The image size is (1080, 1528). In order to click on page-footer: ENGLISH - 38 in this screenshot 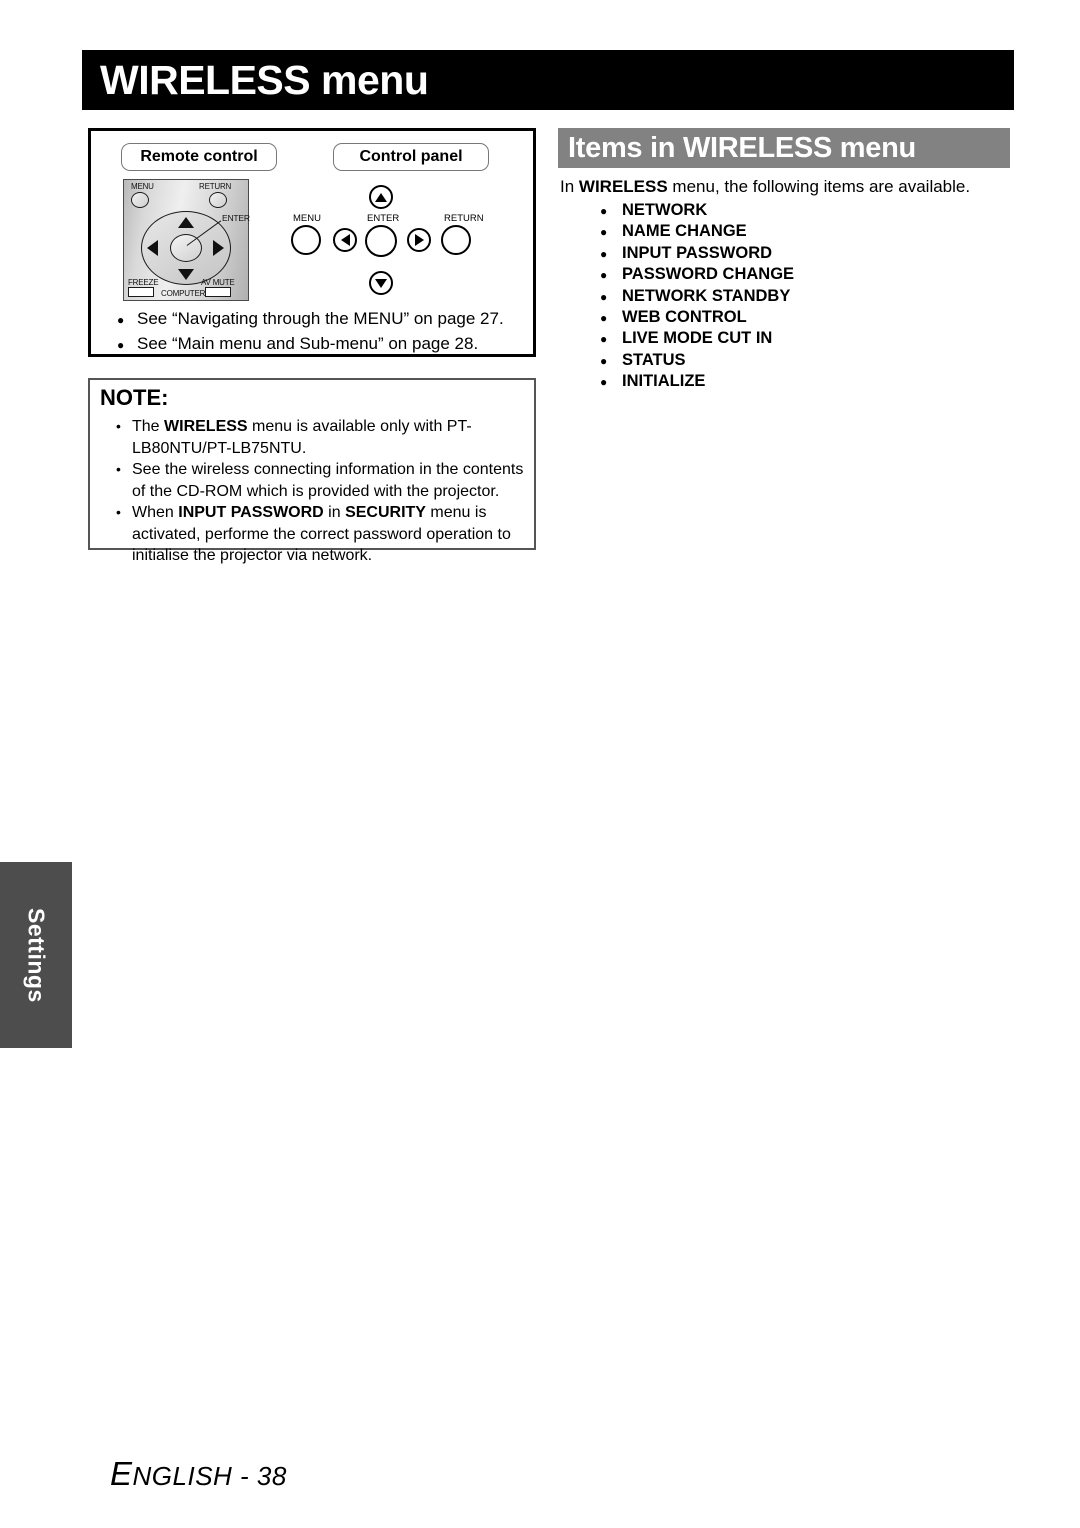, I will do `click(198, 1474)`.